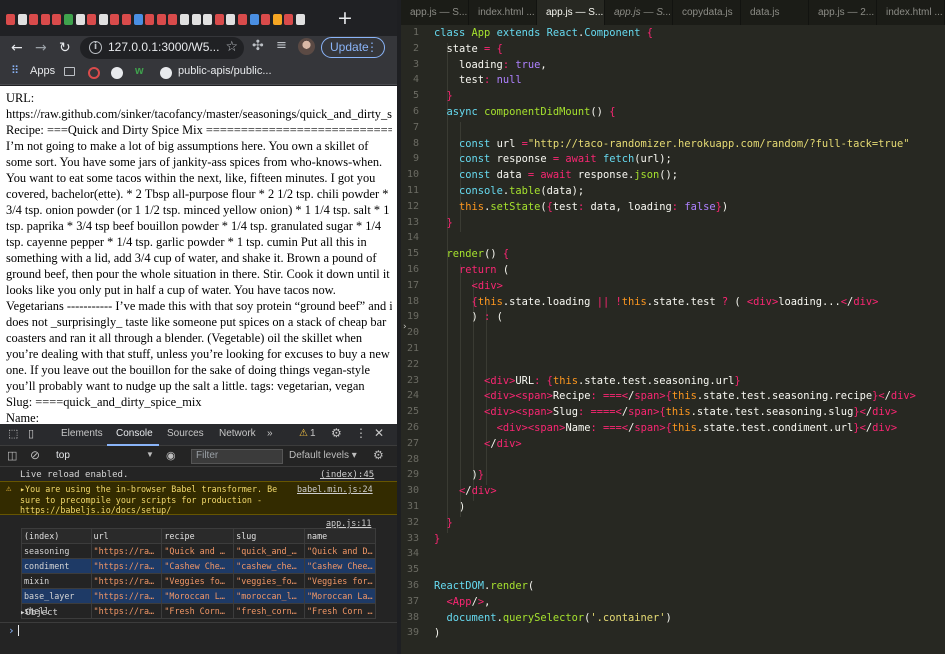  What do you see at coordinates (490, 65) in the screenshot?
I see `code-line: loading: true,` at bounding box center [490, 65].